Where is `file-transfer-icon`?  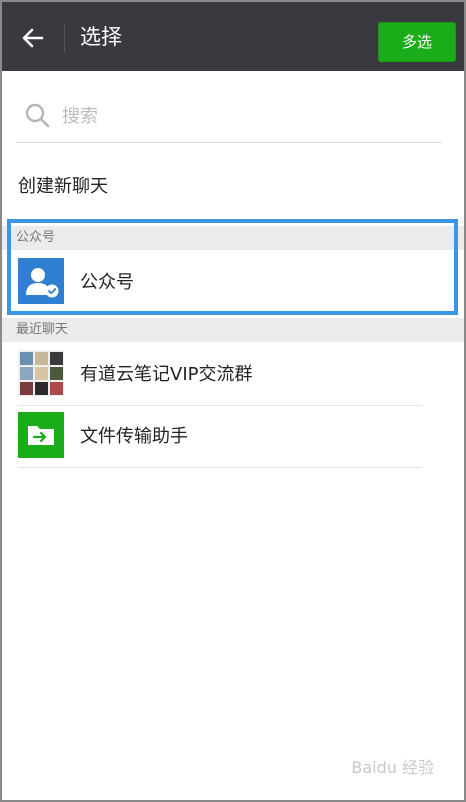
file-transfer-icon is located at coordinates (41, 435).